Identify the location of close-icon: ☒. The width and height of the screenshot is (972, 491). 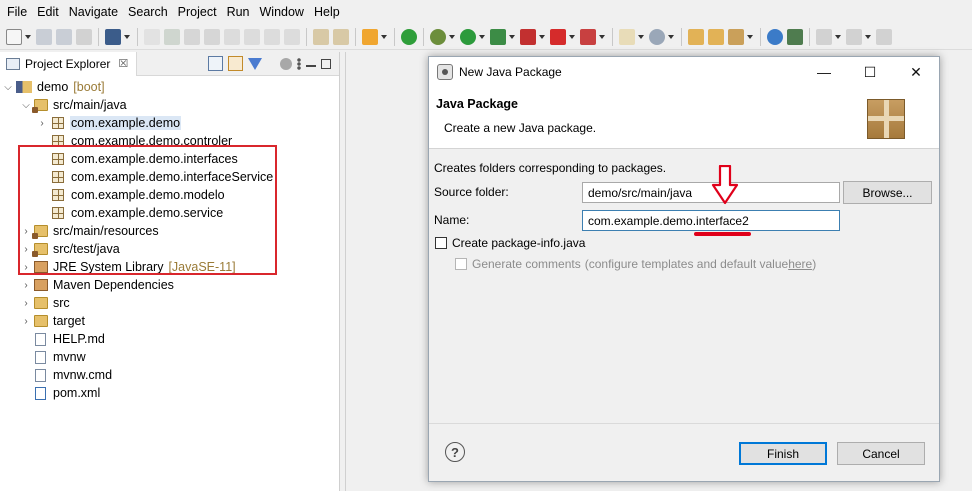
(123, 63).